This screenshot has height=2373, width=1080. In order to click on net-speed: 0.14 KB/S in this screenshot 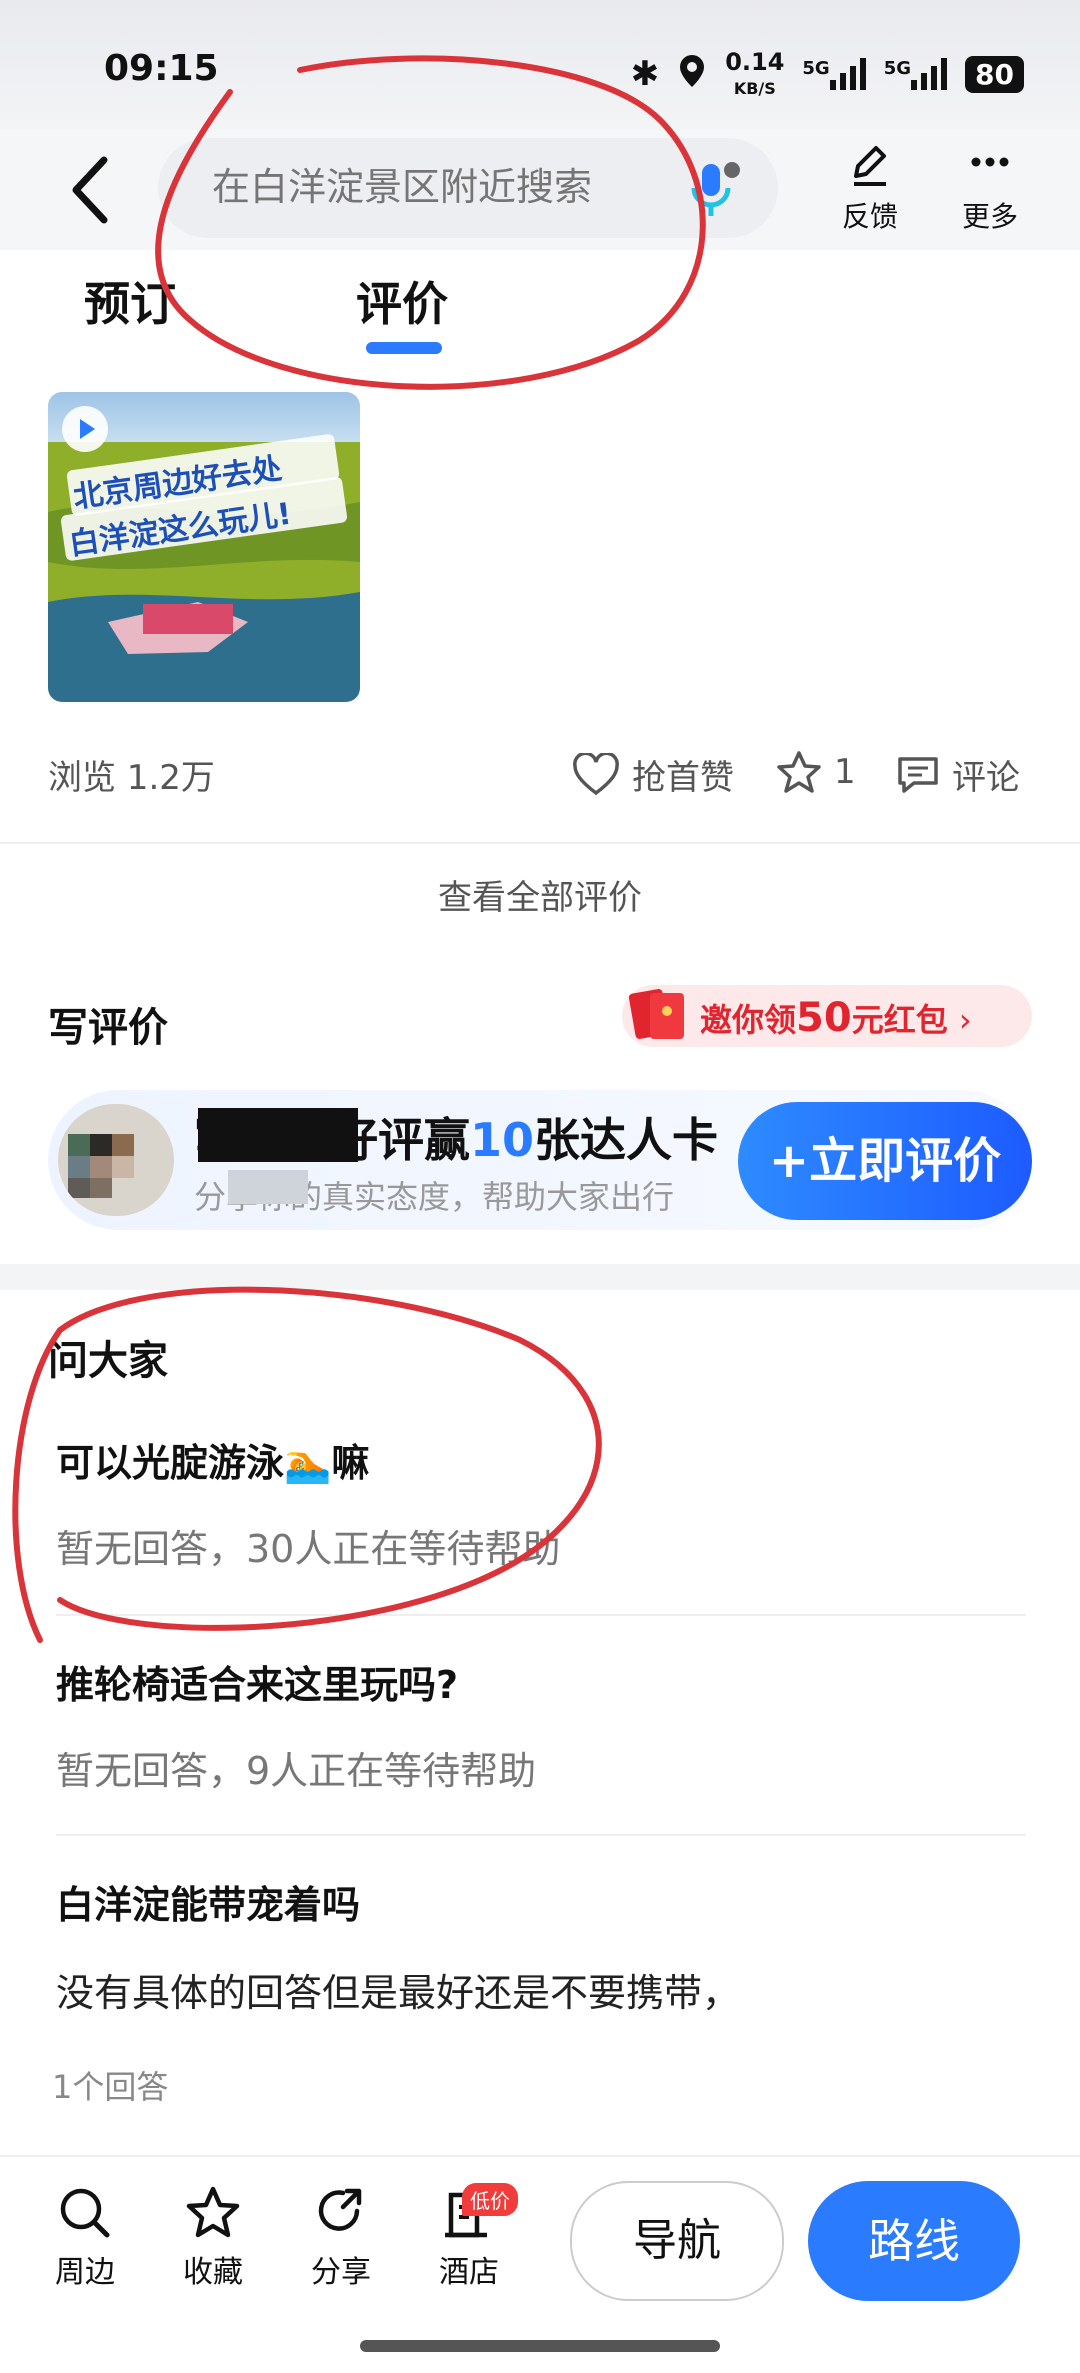, I will do `click(754, 74)`.